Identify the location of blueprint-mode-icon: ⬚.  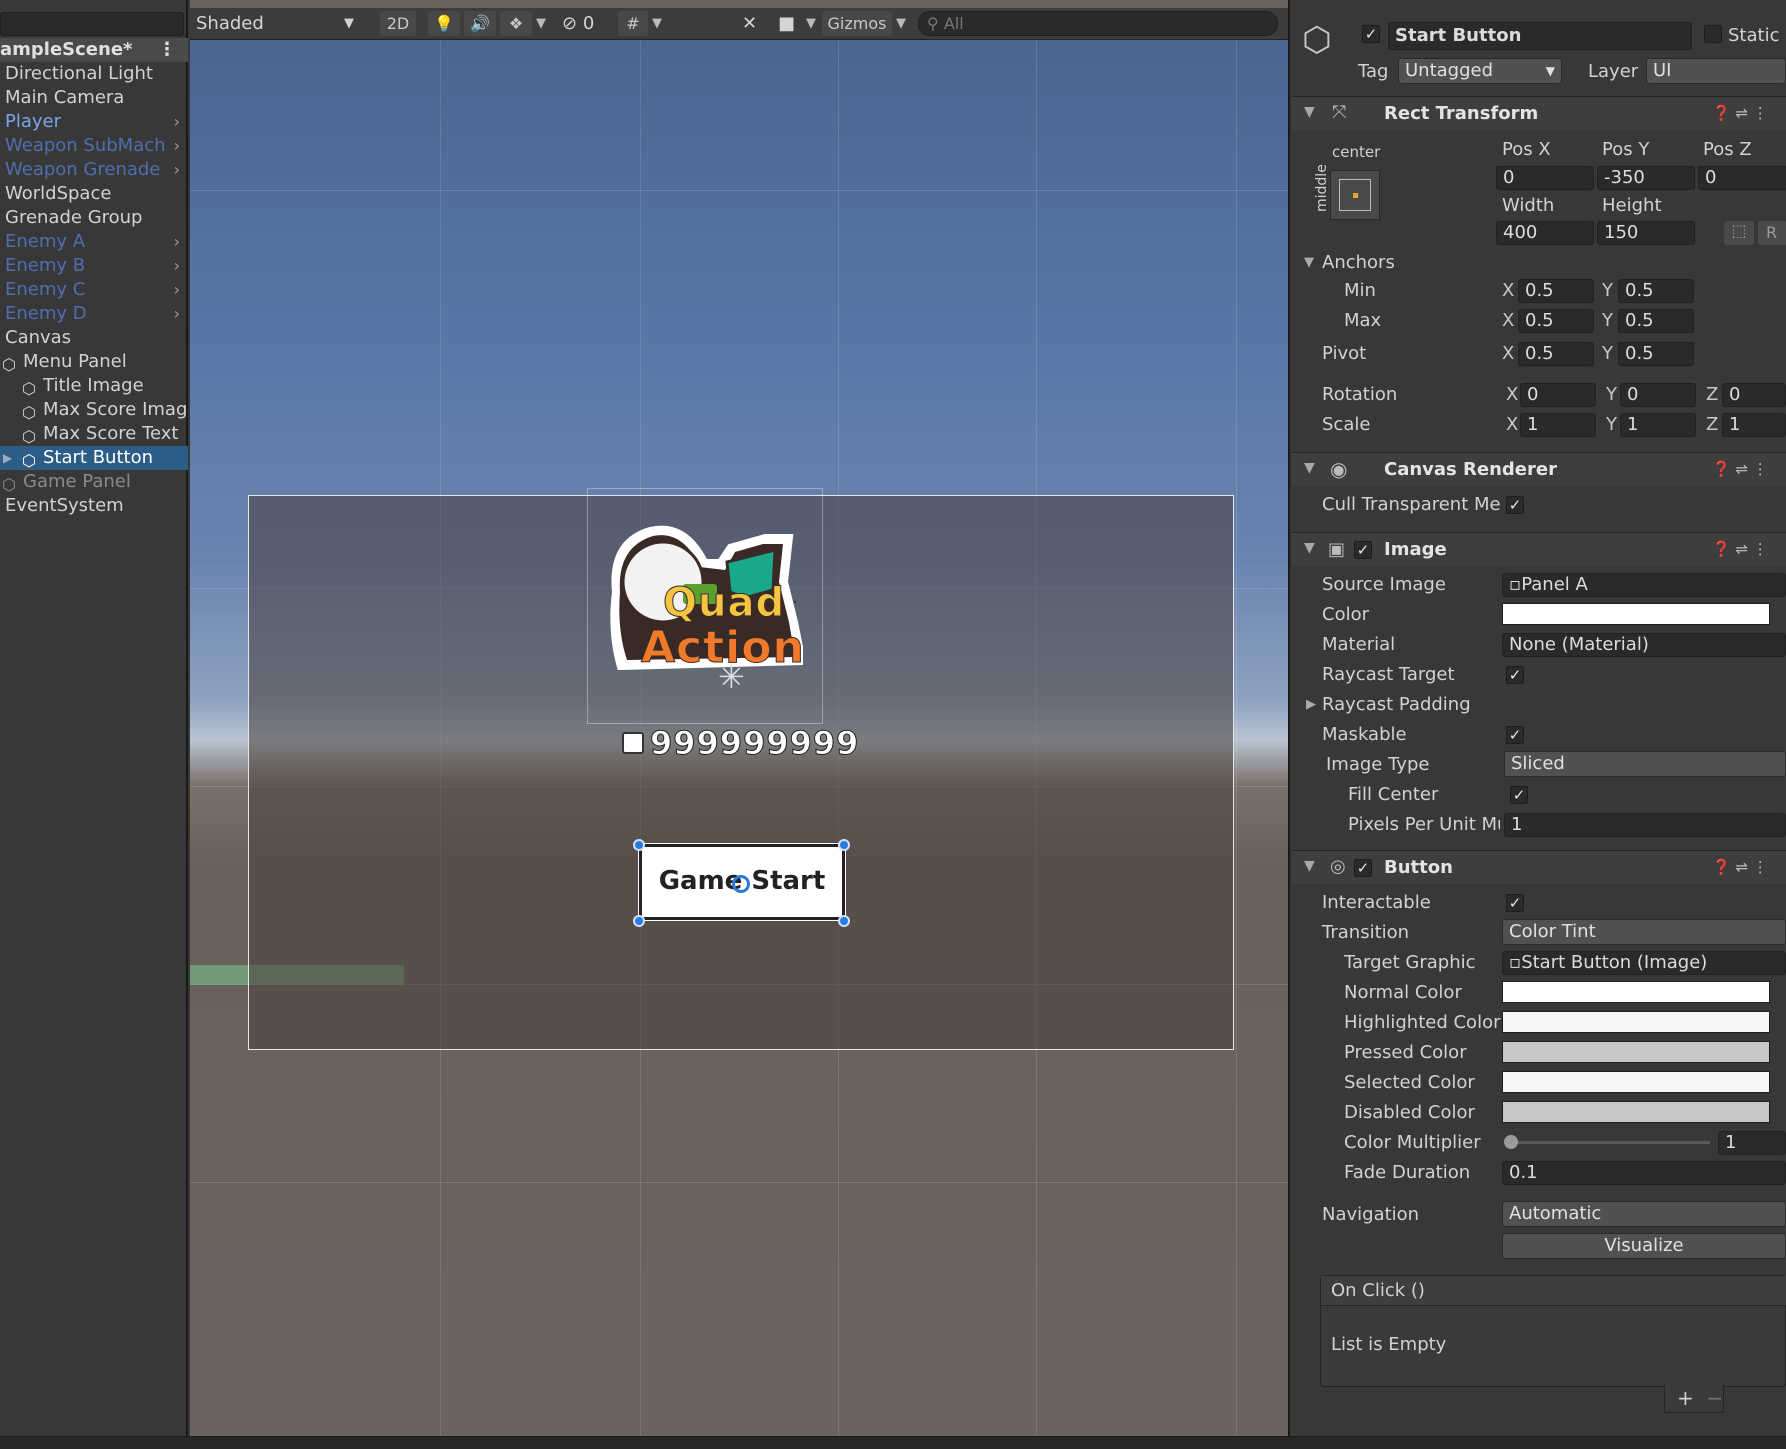
(1739, 233).